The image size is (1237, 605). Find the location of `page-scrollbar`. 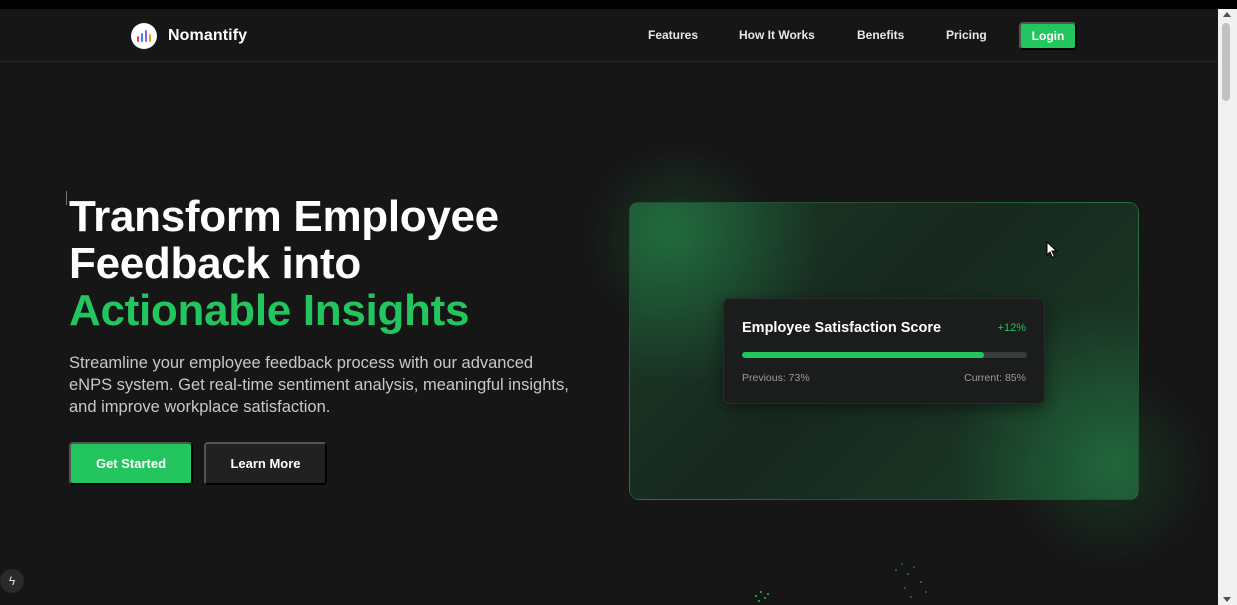

page-scrollbar is located at coordinates (1227, 307).